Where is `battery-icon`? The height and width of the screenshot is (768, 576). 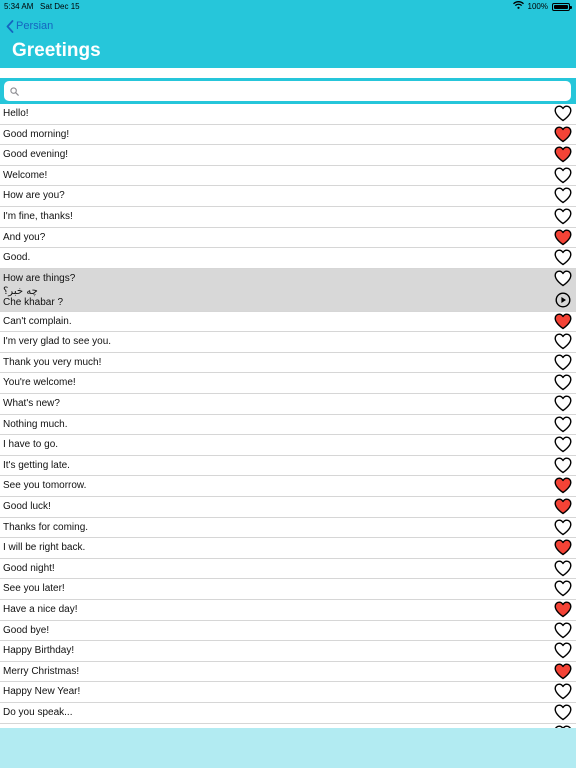 battery-icon is located at coordinates (562, 7).